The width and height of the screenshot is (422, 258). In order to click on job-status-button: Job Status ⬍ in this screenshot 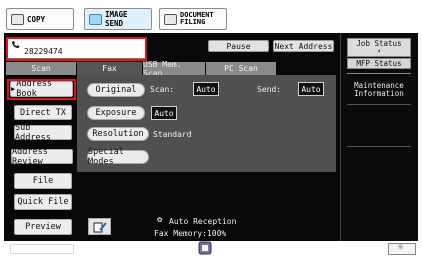, I will do `click(379, 47)`.